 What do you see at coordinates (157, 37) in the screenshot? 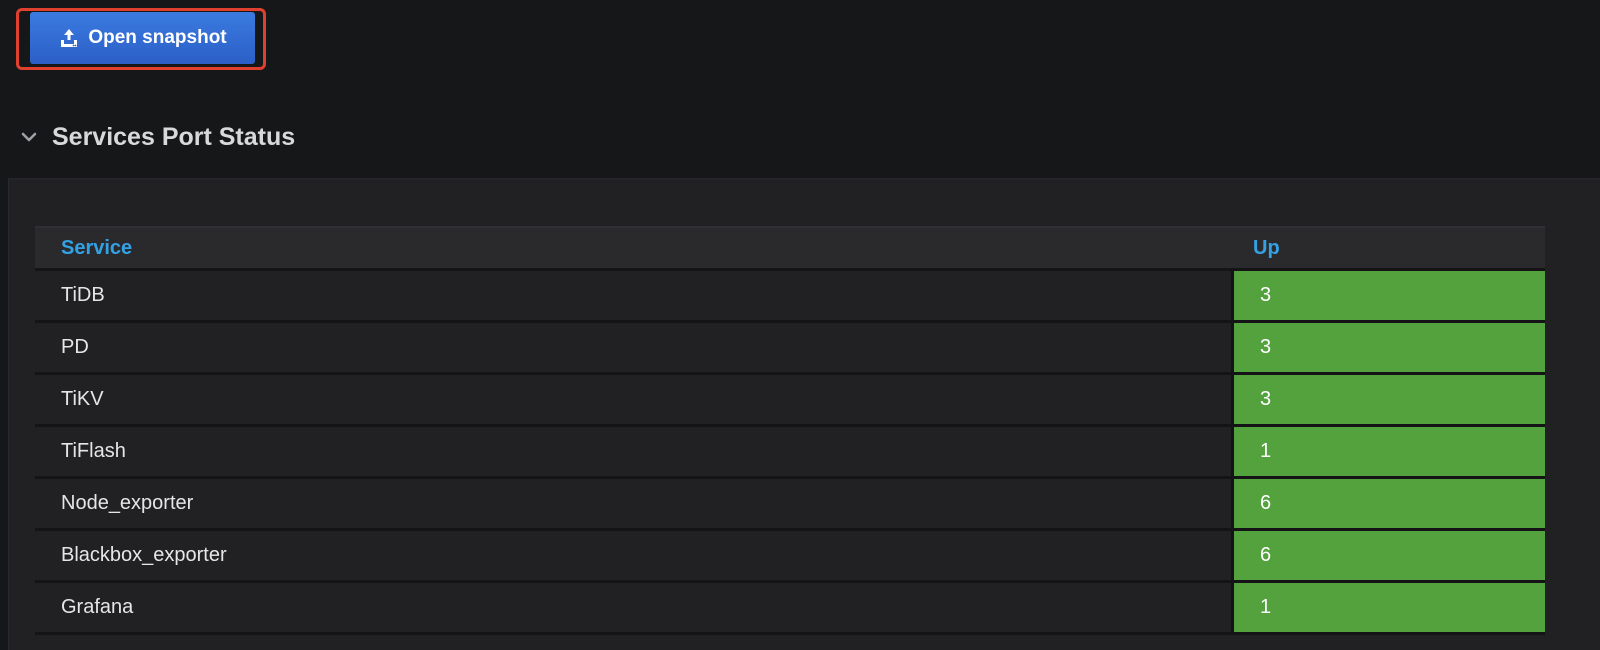
I see `open-snapshot-label: Open snapshot` at bounding box center [157, 37].